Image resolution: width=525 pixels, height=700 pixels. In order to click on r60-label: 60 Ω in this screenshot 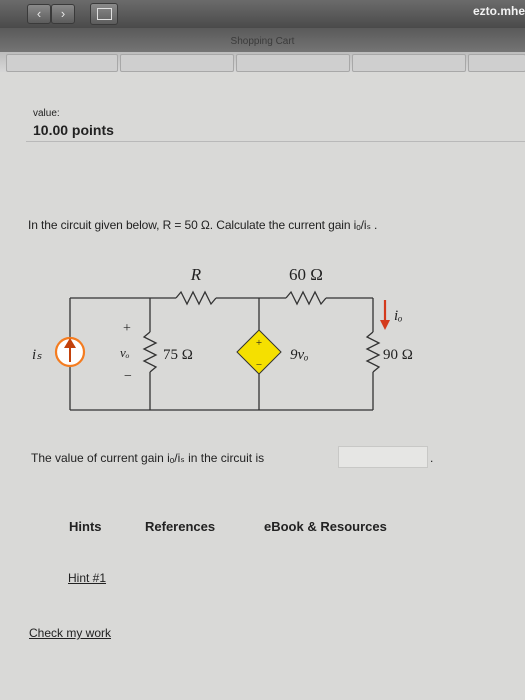, I will do `click(306, 274)`.